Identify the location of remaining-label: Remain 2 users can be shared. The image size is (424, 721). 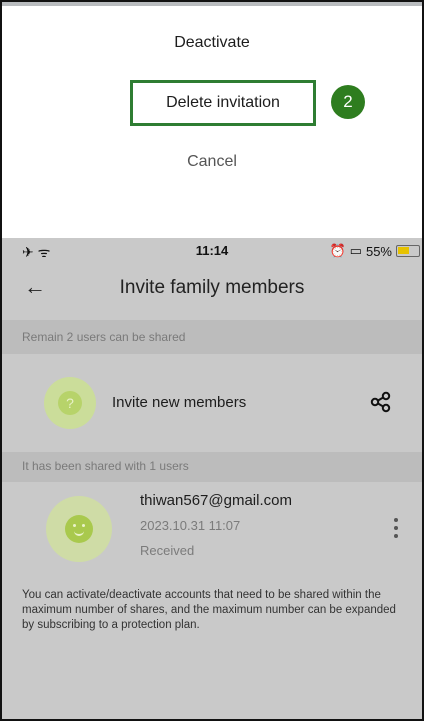
(104, 337).